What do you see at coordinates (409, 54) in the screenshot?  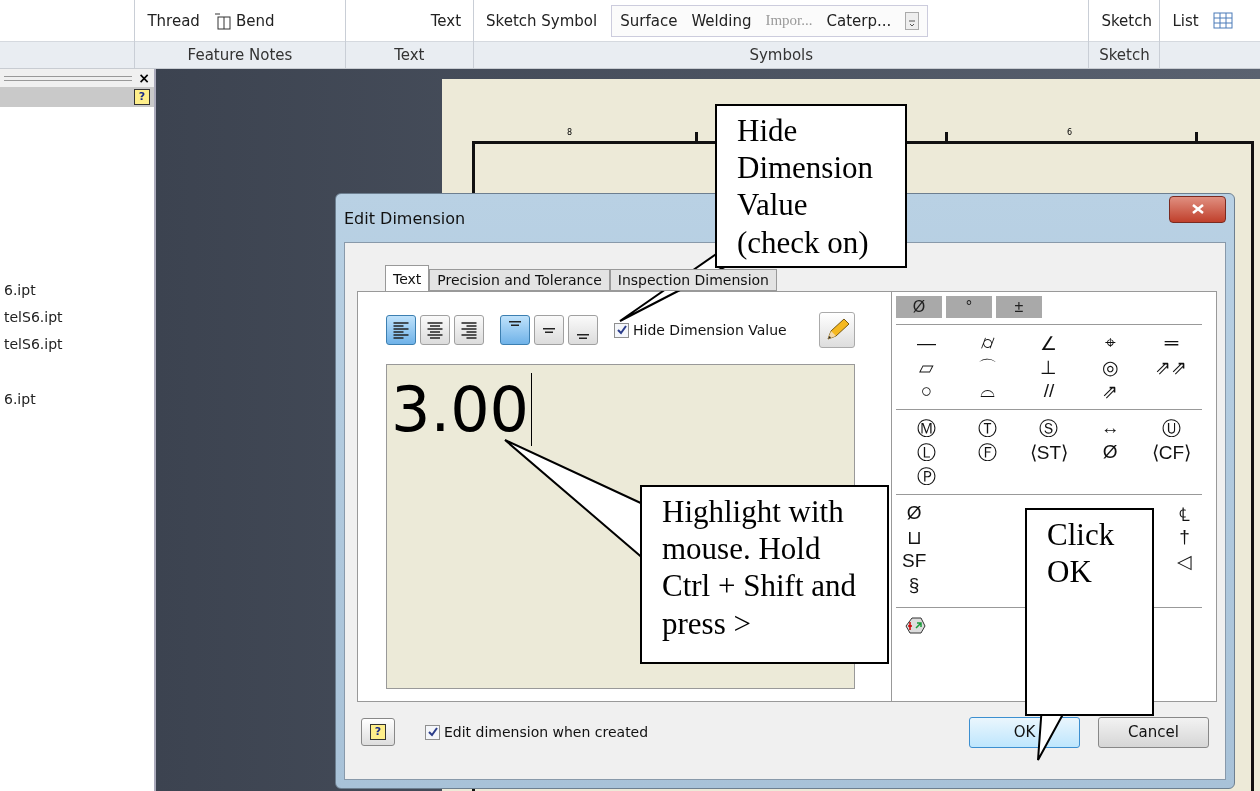 I see `ribbon-group-label: Text` at bounding box center [409, 54].